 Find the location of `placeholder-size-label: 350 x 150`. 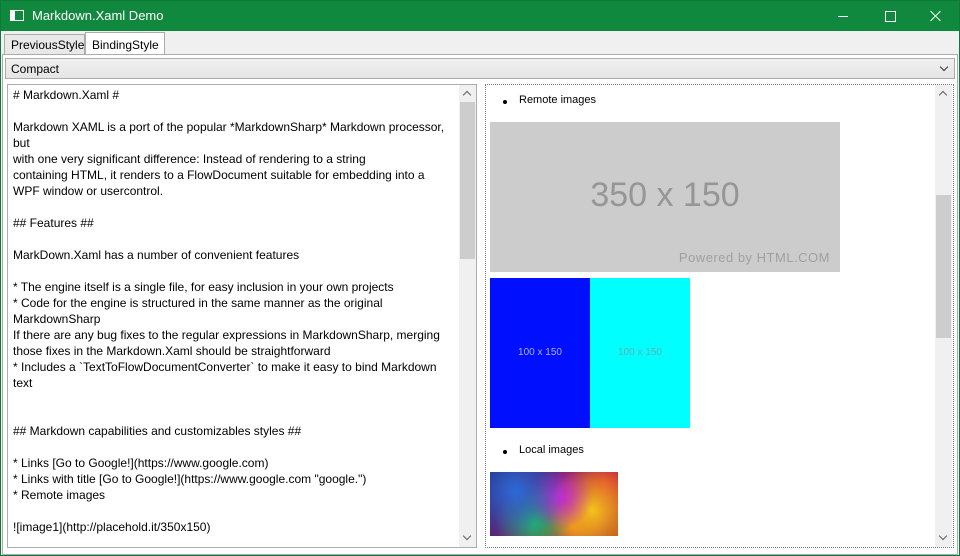

placeholder-size-label: 350 x 150 is located at coordinates (665, 195).